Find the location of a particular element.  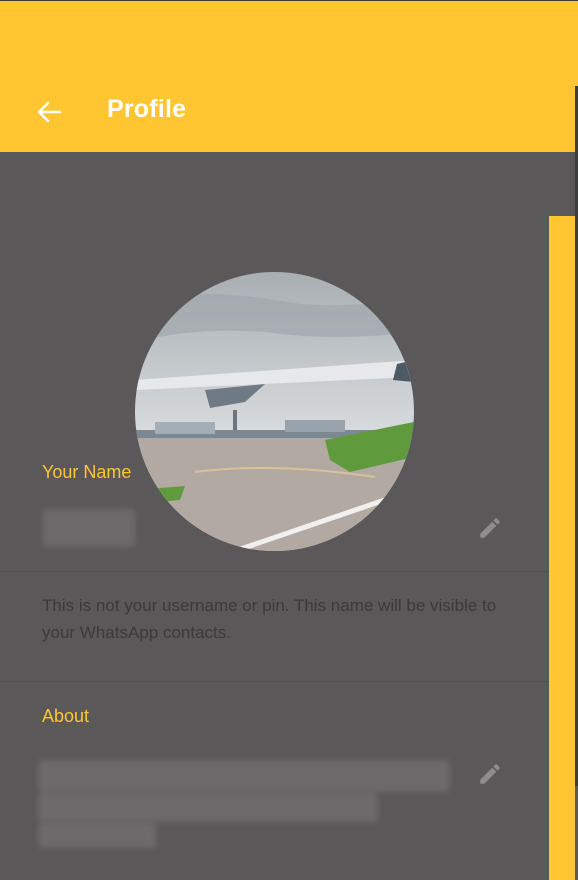

edit-about-pencil-icon is located at coordinates (490, 774).